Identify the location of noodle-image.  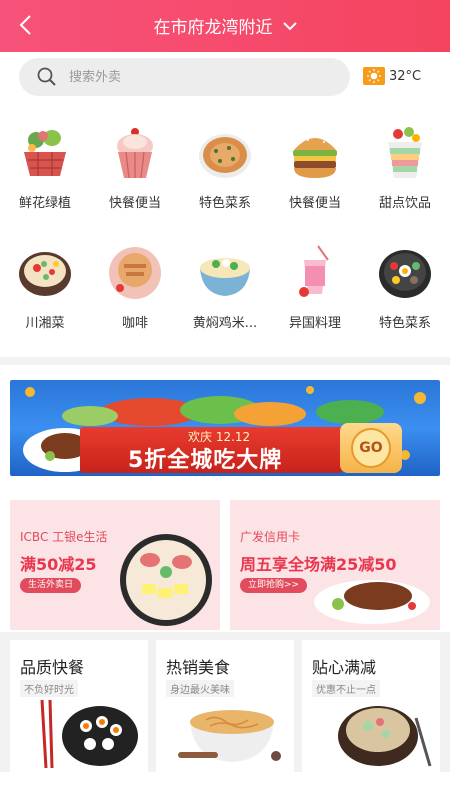
(229, 736).